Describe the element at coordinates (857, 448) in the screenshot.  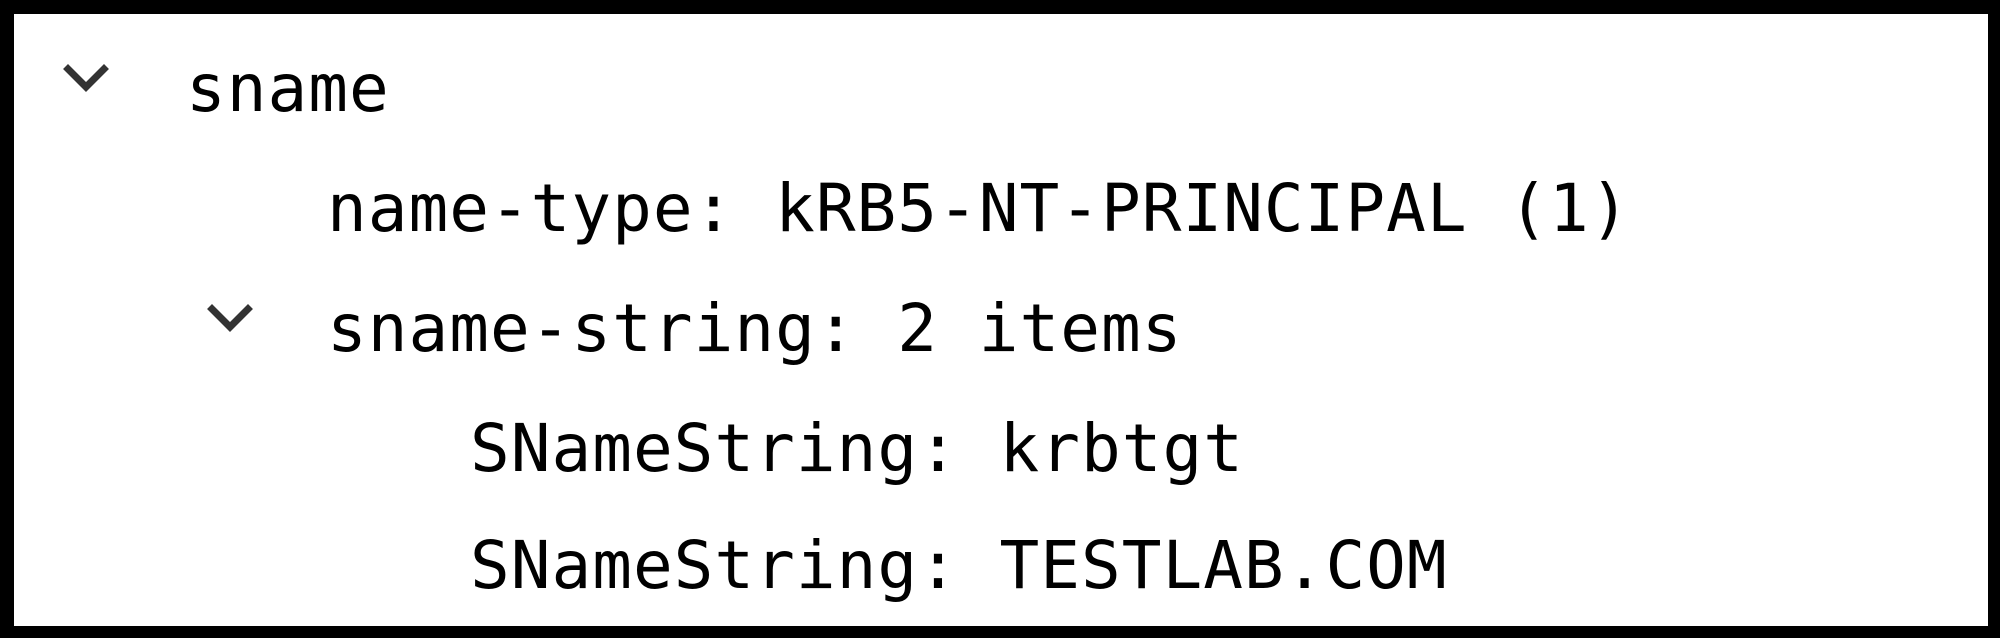
I see `tree-node-label: SNameString: krbtgt` at that location.